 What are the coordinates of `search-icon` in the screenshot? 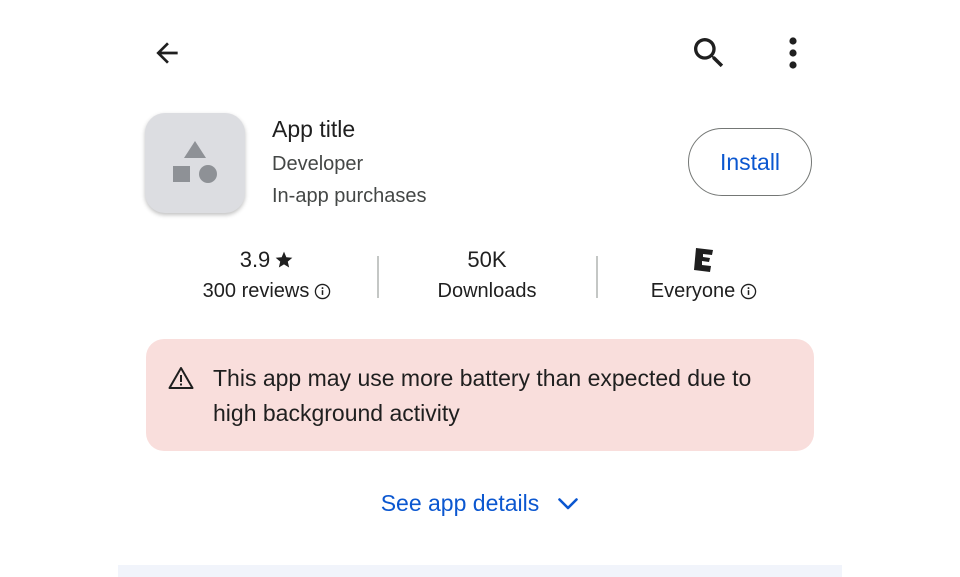 It's located at (709, 53).